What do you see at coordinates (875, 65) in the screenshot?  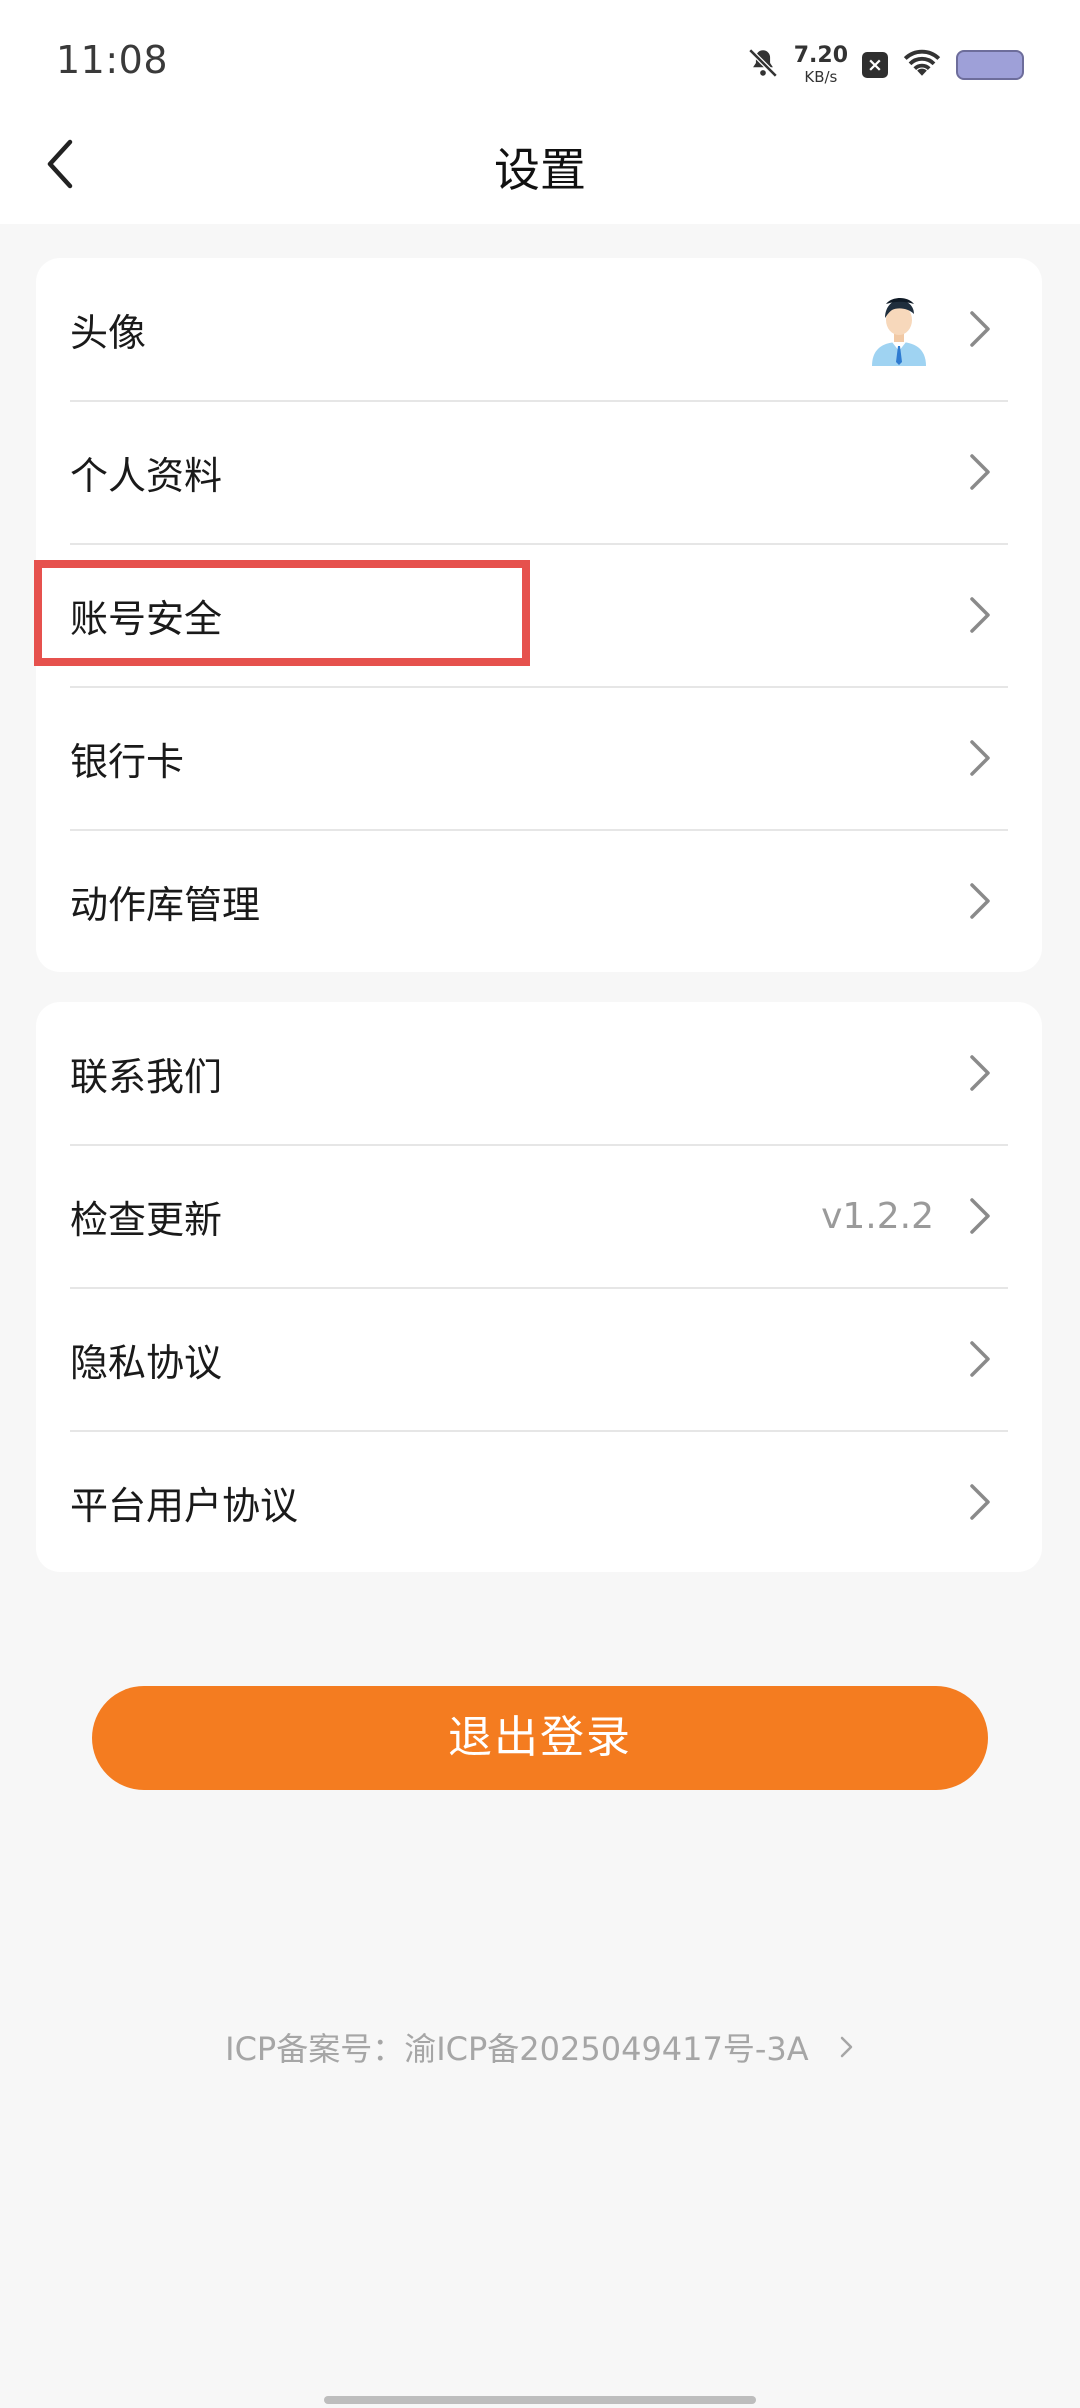 I see `close-badge-icon: ×` at bounding box center [875, 65].